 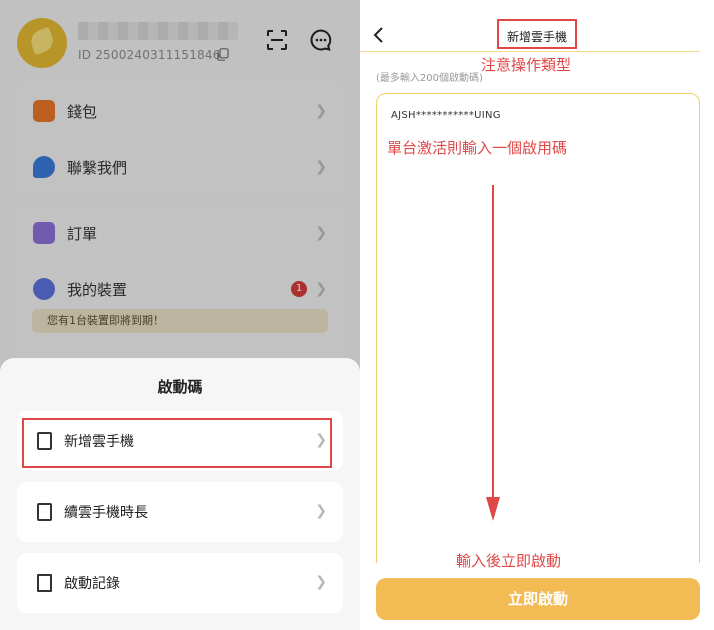 I want to click on activation-code-value: AJSH***********UING, so click(x=446, y=115).